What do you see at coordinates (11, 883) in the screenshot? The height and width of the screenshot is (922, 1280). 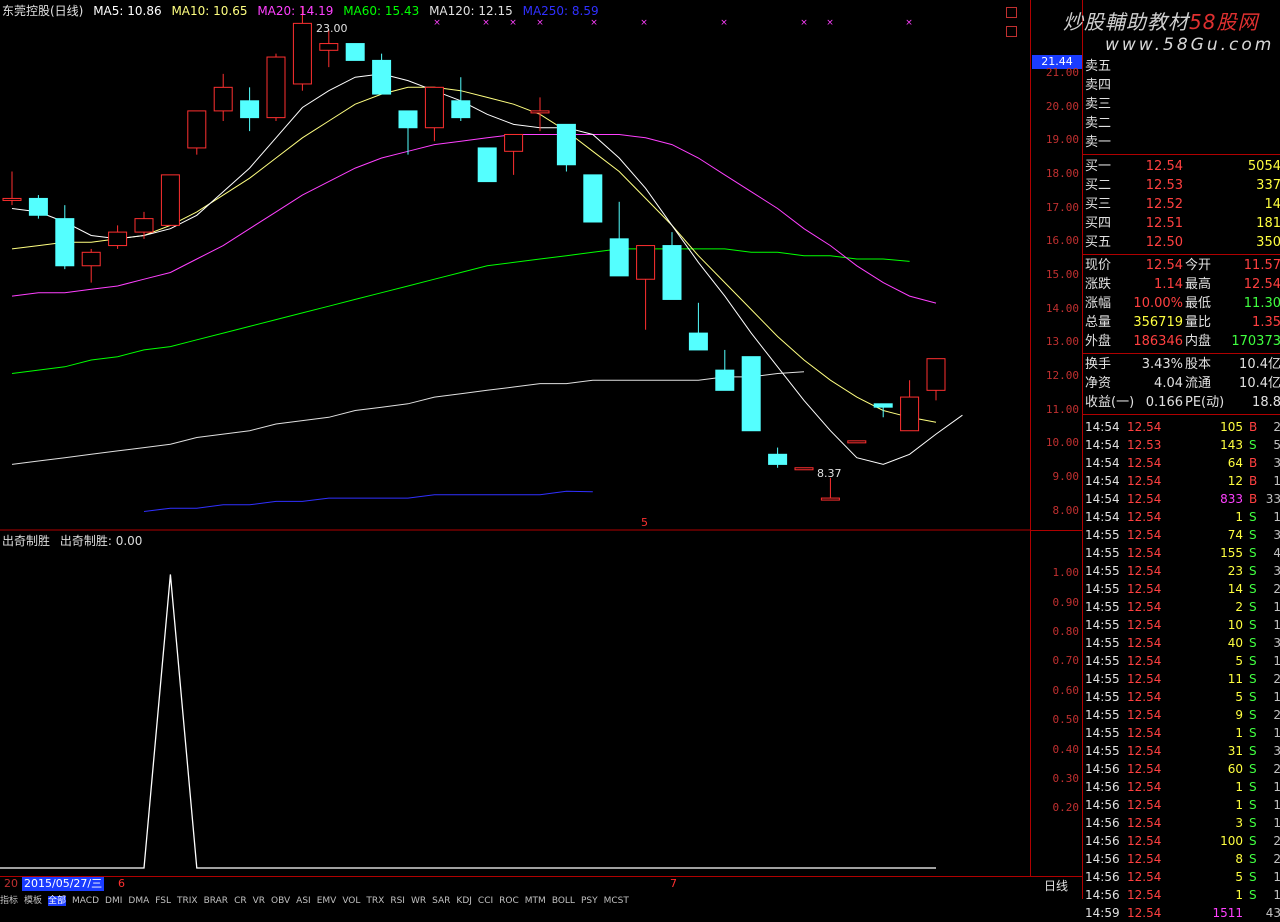 I see `date-prefix: 20` at bounding box center [11, 883].